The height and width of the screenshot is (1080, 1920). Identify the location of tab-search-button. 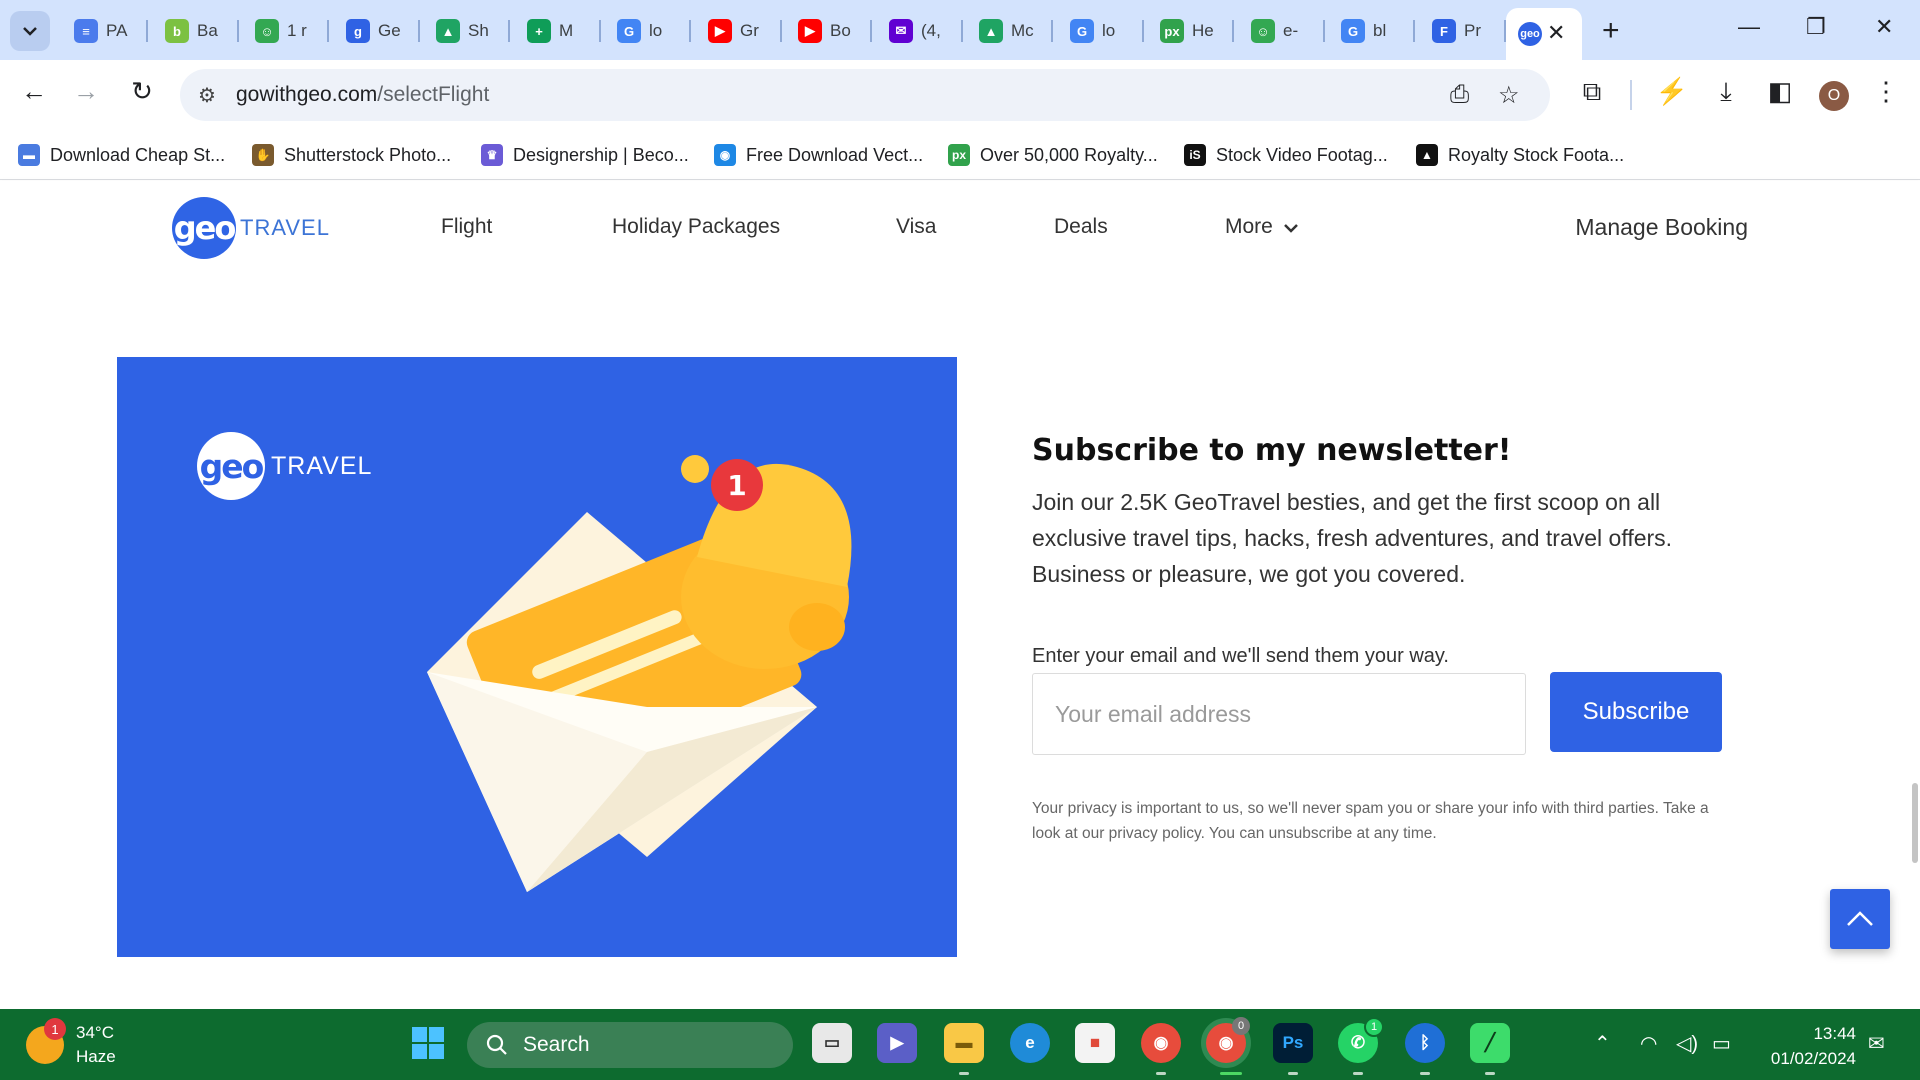
(30, 31).